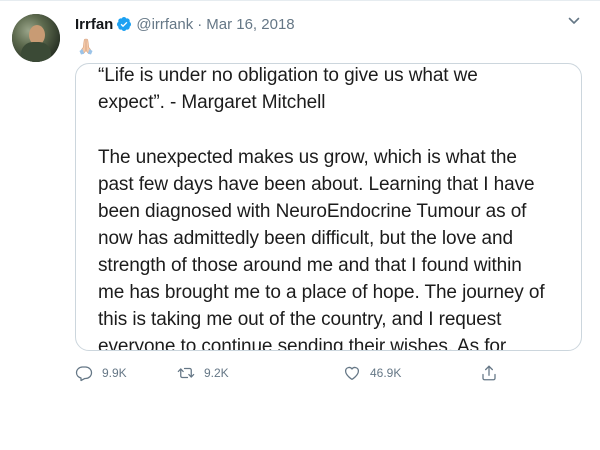 The height and width of the screenshot is (450, 600). What do you see at coordinates (114, 373) in the screenshot?
I see `reply-count: 9.9K` at bounding box center [114, 373].